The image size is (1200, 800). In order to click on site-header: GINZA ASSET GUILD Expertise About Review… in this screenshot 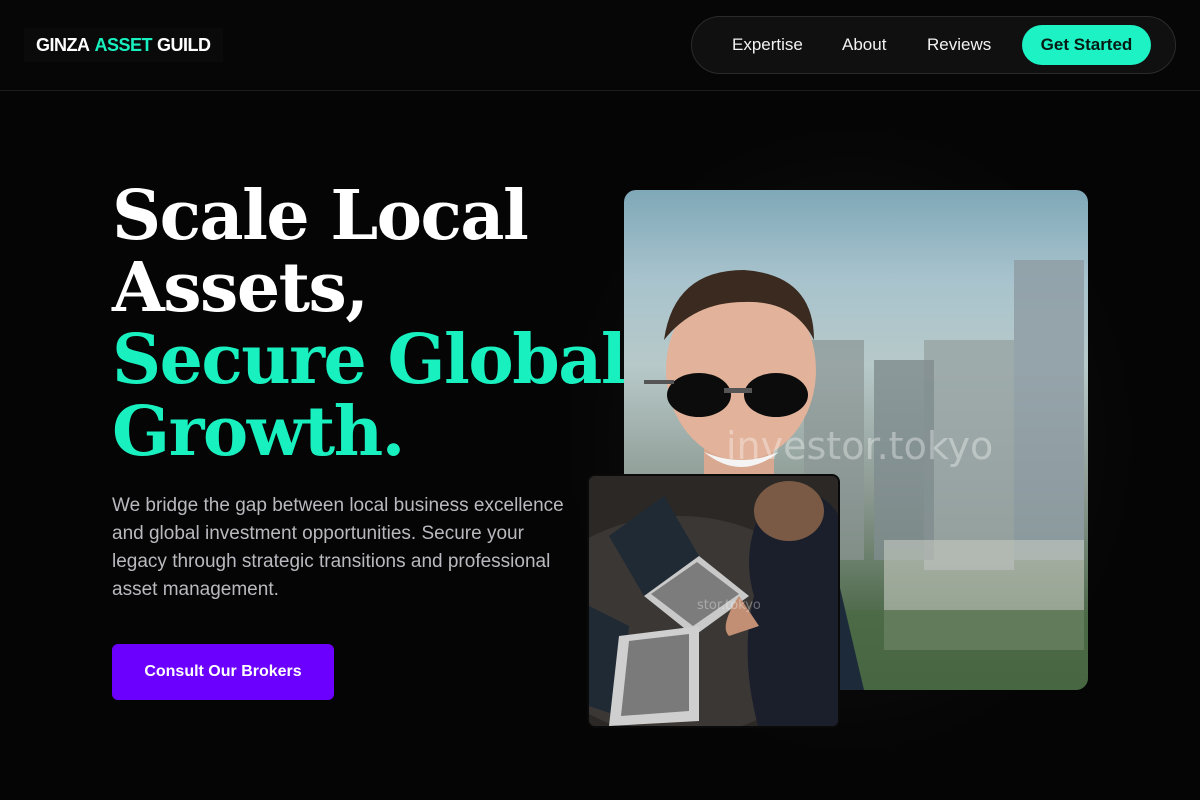, I will do `click(600, 45)`.